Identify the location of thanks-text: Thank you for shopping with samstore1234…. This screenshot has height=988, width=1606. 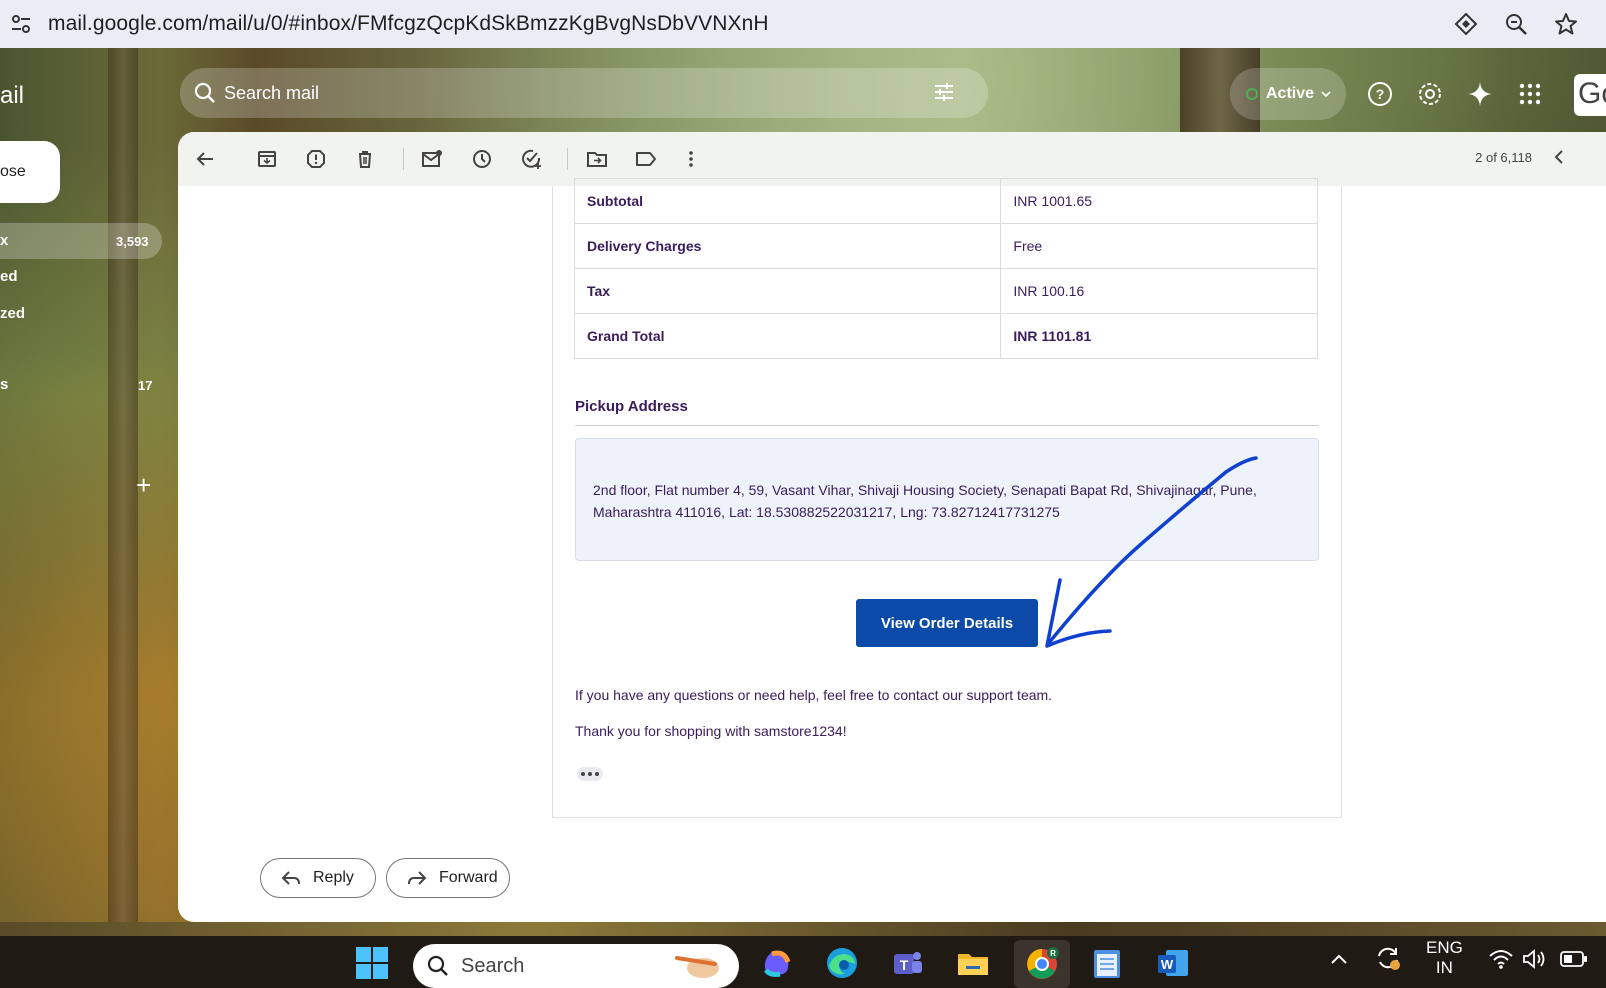
(711, 731).